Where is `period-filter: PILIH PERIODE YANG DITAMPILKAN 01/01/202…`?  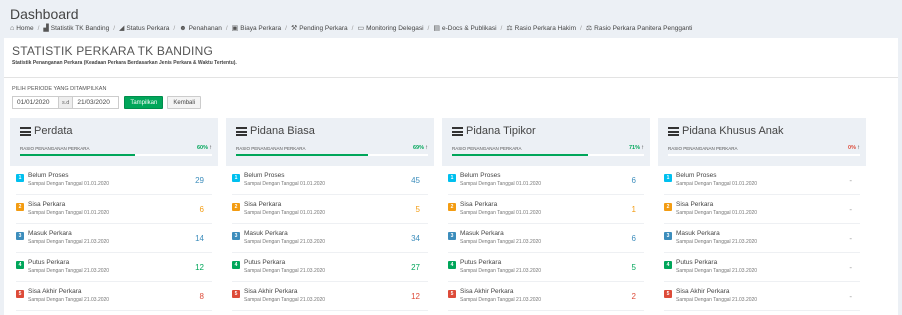 period-filter: PILIH PERIODE YANG DITAMPILKAN 01/01/202… is located at coordinates (107, 97).